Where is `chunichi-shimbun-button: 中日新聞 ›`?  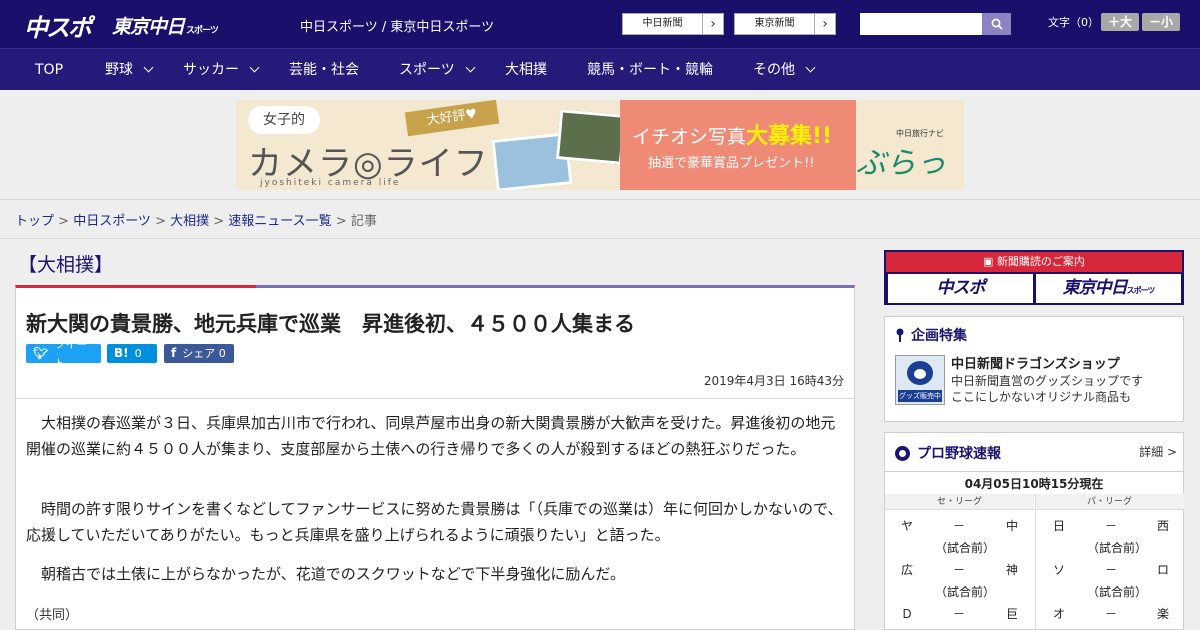
chunichi-shimbun-button: 中日新聞 › is located at coordinates (673, 24).